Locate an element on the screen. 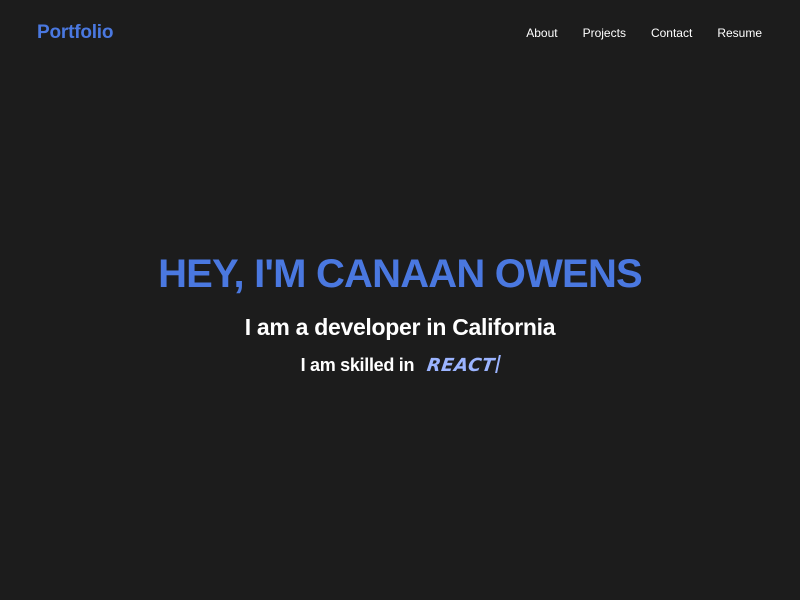  typing-cursor is located at coordinates (498, 364).